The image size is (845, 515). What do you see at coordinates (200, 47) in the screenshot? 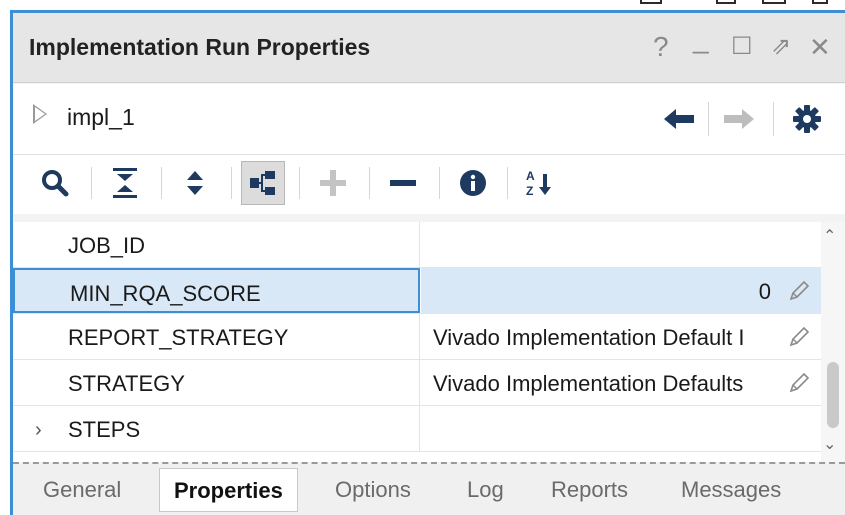
I see `panel-title: Implementation Run Properties` at bounding box center [200, 47].